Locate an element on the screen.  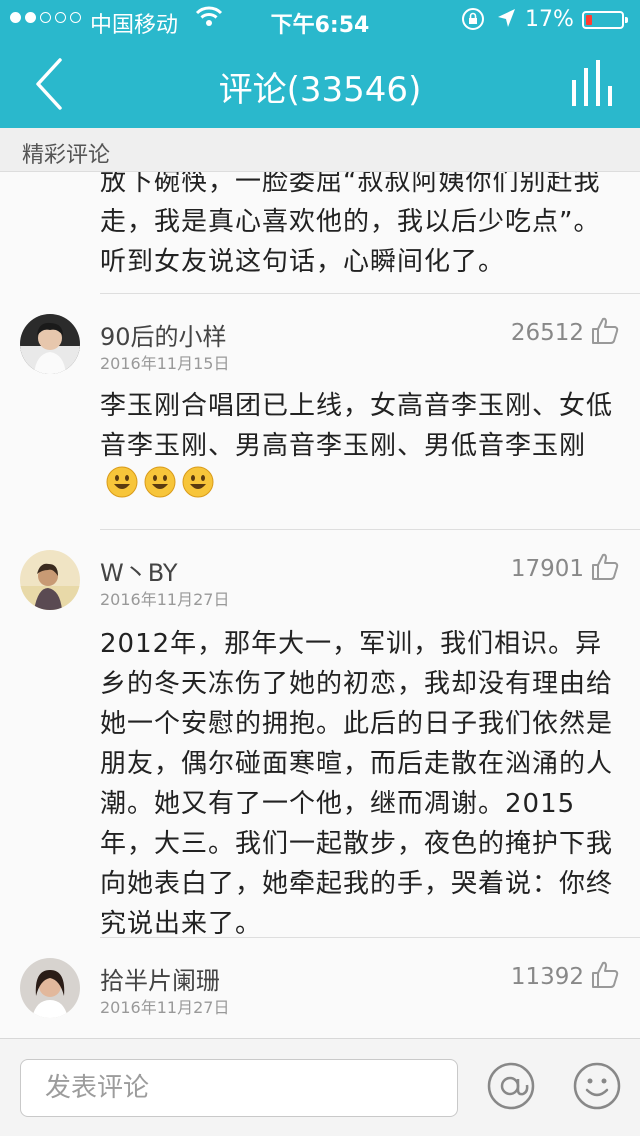
status-bar: 中国移动 下午6:54 17% is located at coordinates (320, 20).